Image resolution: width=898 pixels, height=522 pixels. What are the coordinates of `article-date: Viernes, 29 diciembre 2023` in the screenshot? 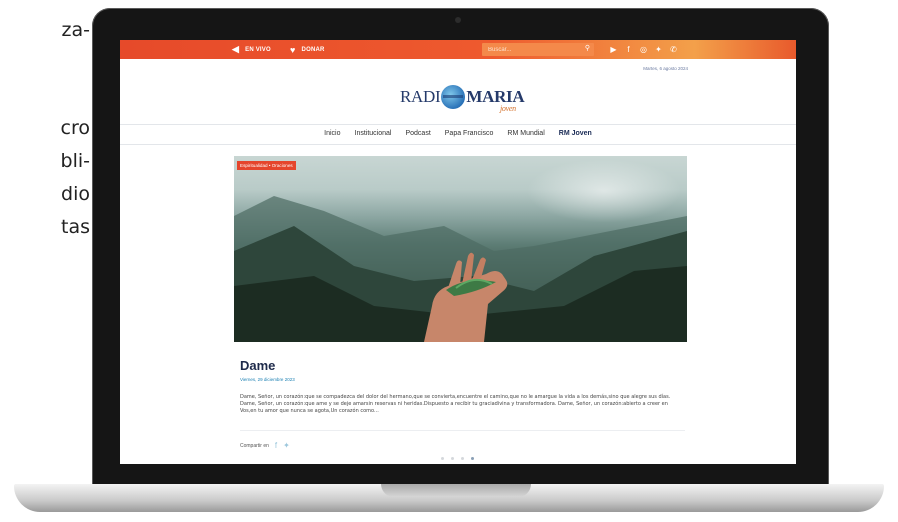 It's located at (267, 379).